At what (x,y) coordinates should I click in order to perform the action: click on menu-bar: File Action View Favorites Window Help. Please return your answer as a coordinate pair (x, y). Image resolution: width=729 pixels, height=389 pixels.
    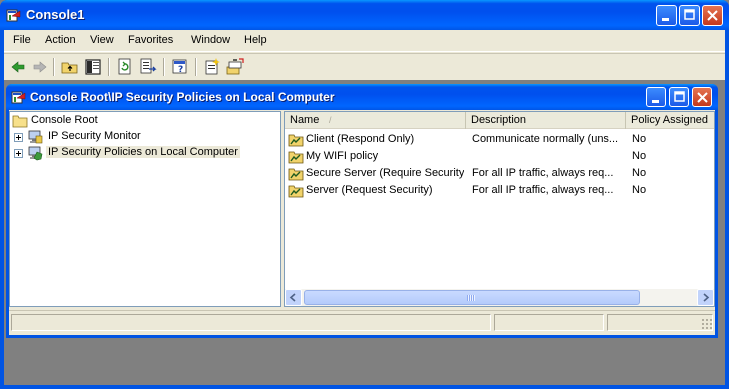
    Looking at the image, I should click on (364, 41).